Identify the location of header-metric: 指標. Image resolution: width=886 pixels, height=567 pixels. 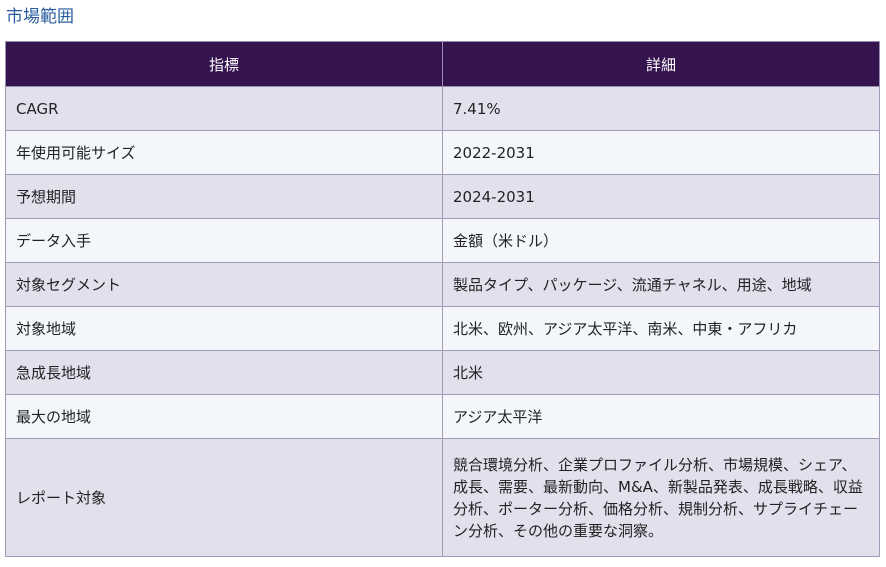
(224, 64).